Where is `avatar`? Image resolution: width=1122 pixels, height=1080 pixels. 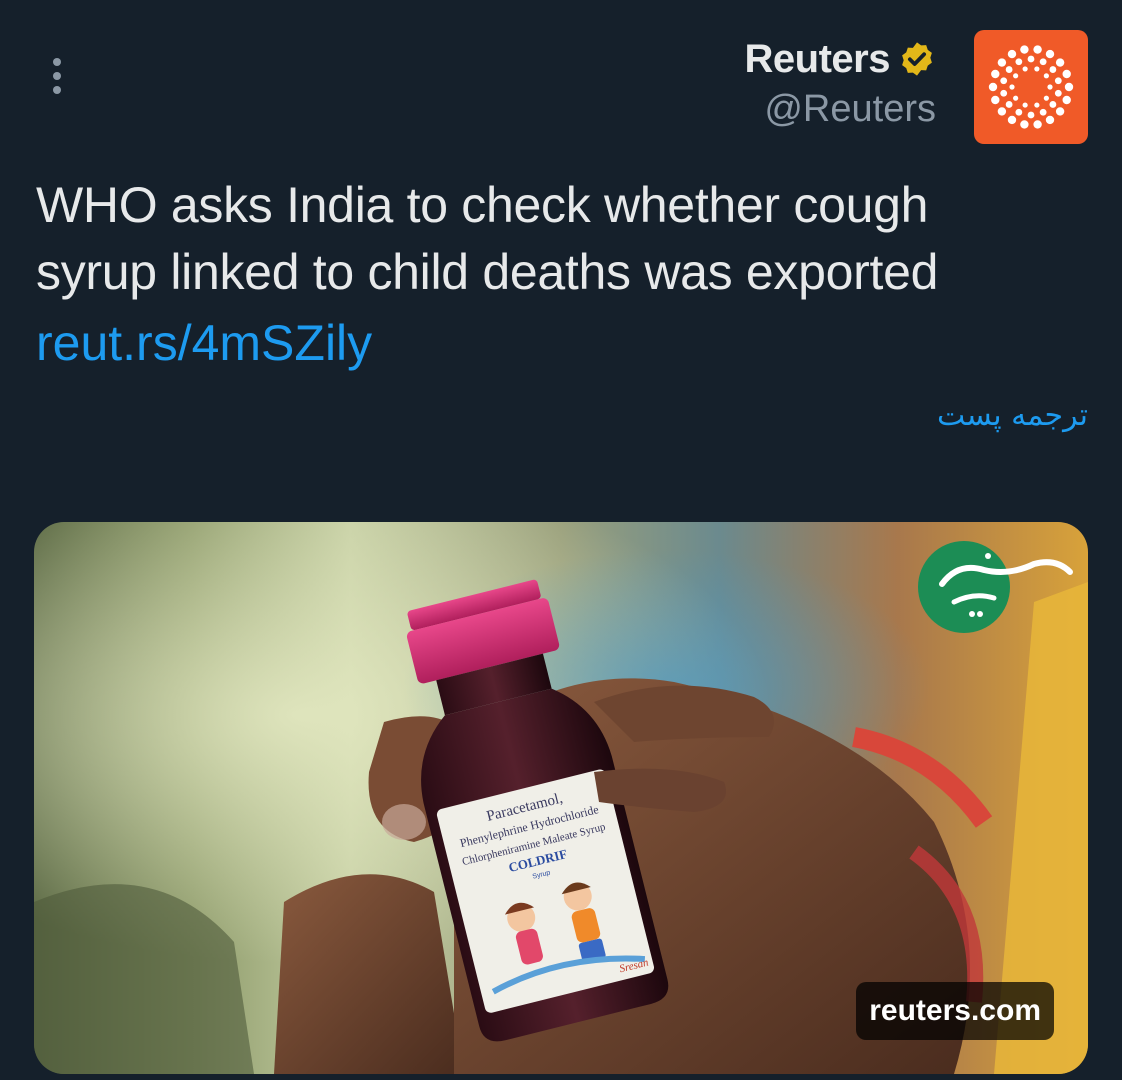 avatar is located at coordinates (1031, 87).